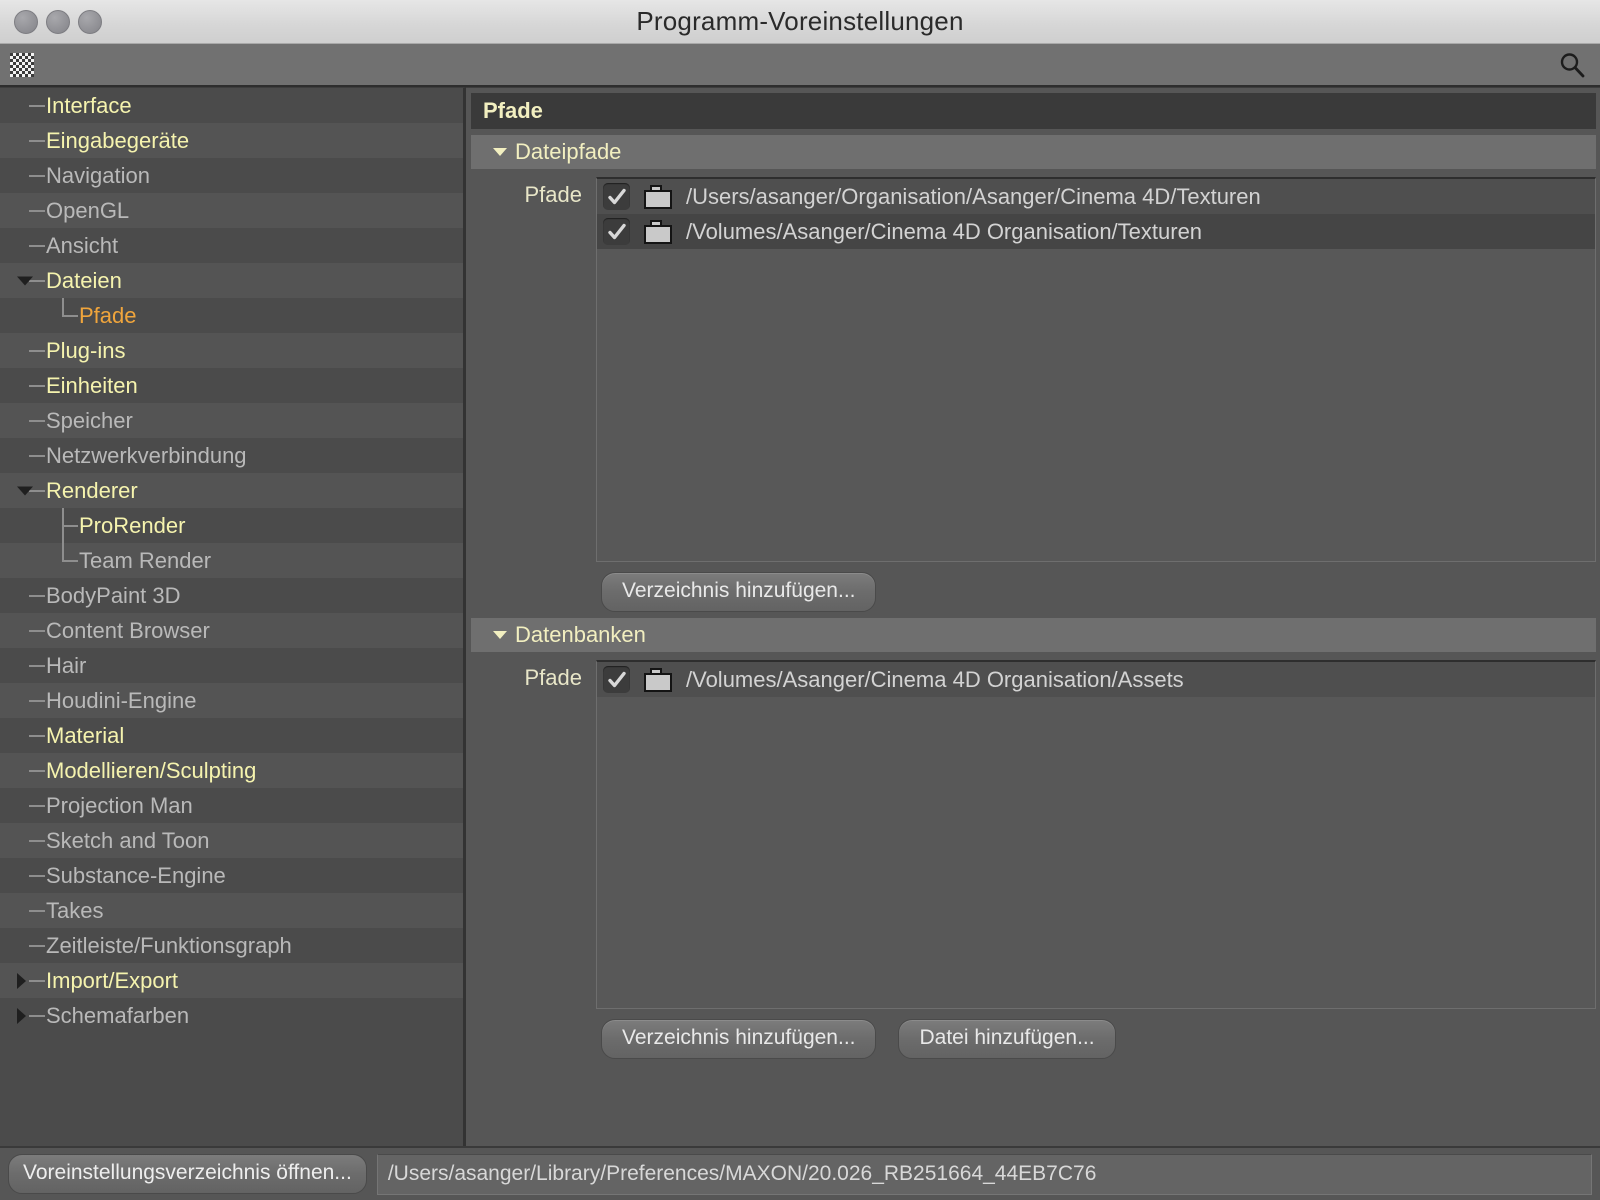 The height and width of the screenshot is (1200, 1600). I want to click on sidebar-item-plug-ins: Plug-ins, so click(231, 350).